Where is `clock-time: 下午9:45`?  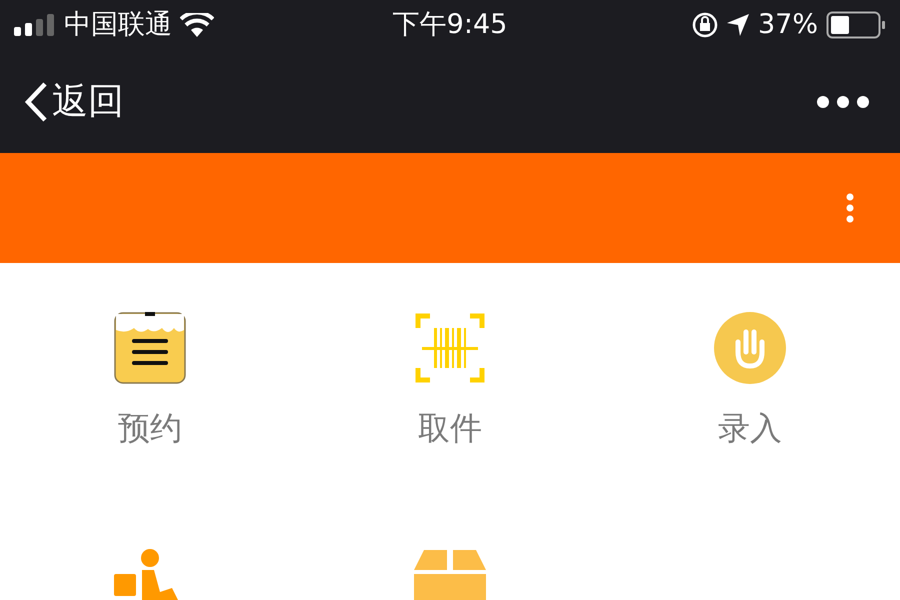 clock-time: 下午9:45 is located at coordinates (450, 25).